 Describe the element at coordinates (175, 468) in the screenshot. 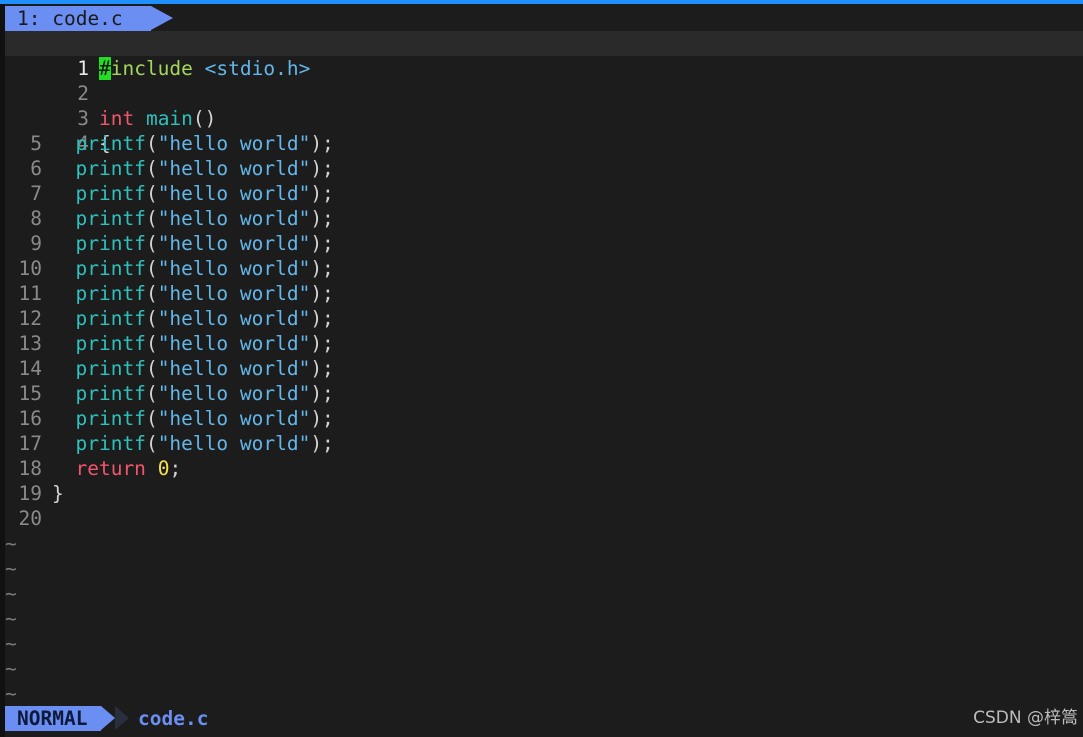

I see `punctuation: ;` at that location.